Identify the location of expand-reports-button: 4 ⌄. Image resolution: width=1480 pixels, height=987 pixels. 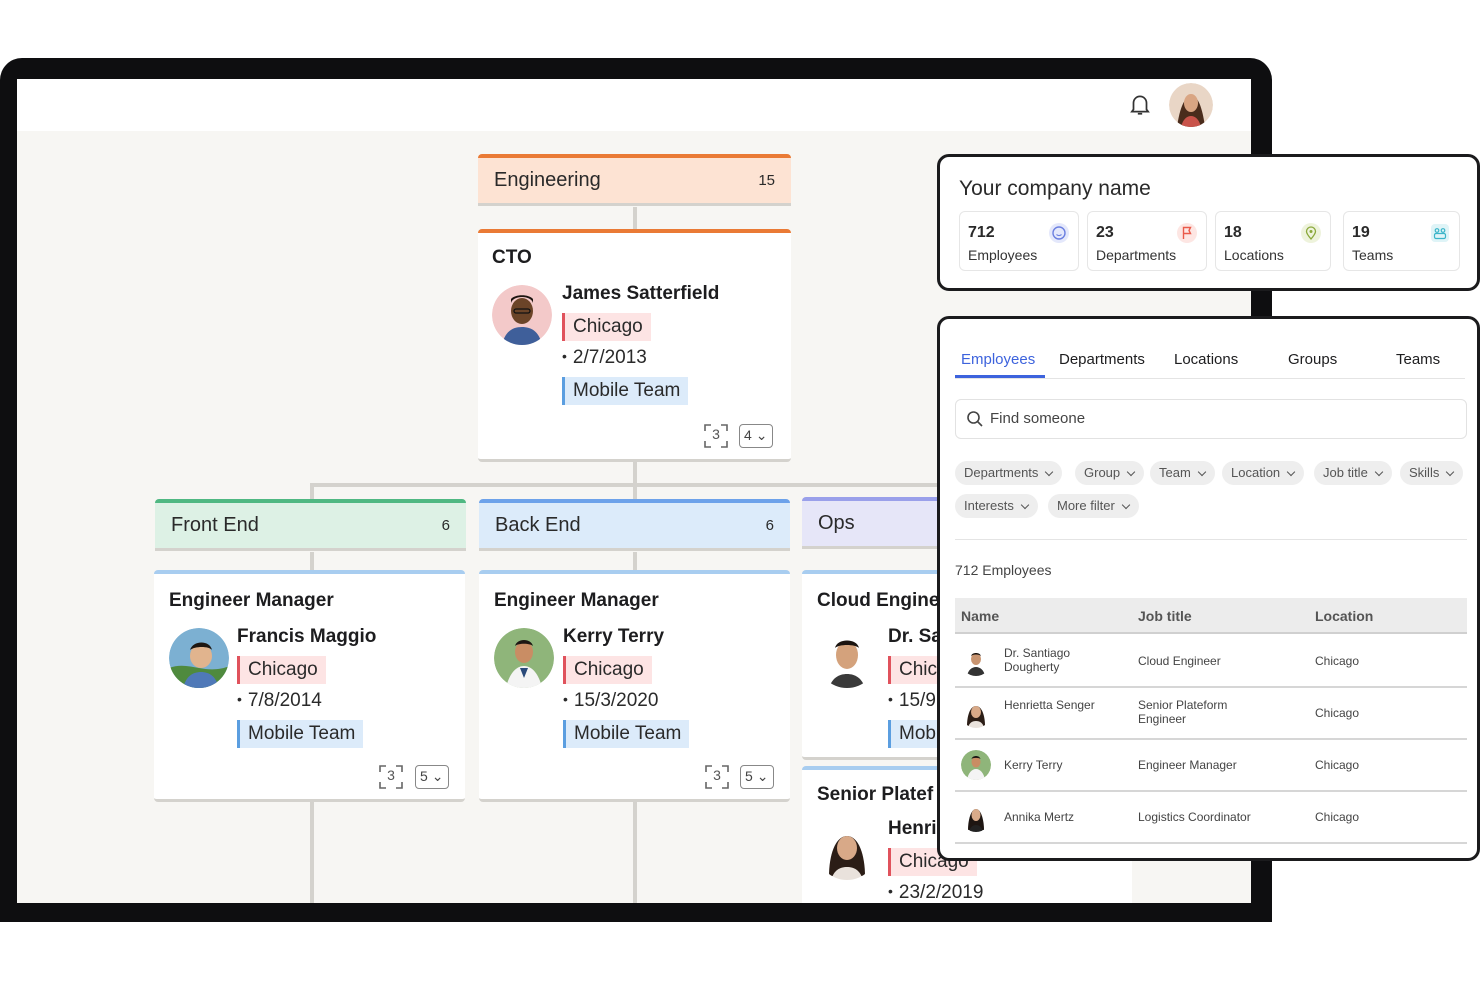
(756, 436).